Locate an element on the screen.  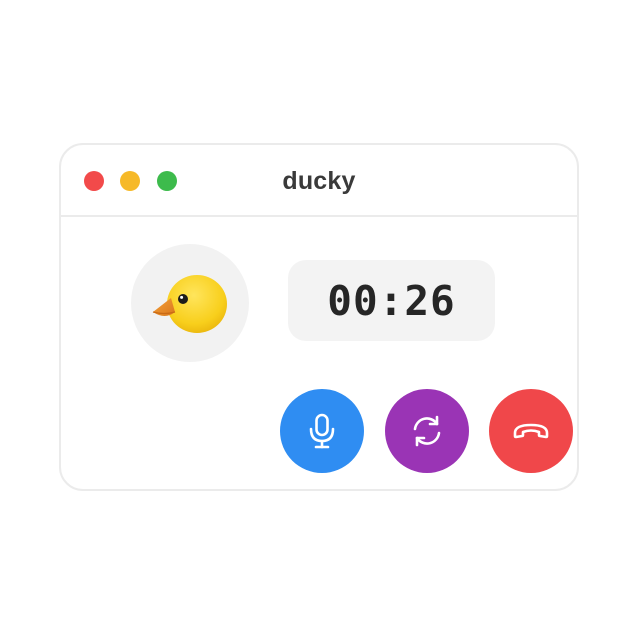
title-bar: ducky is located at coordinates (319, 181).